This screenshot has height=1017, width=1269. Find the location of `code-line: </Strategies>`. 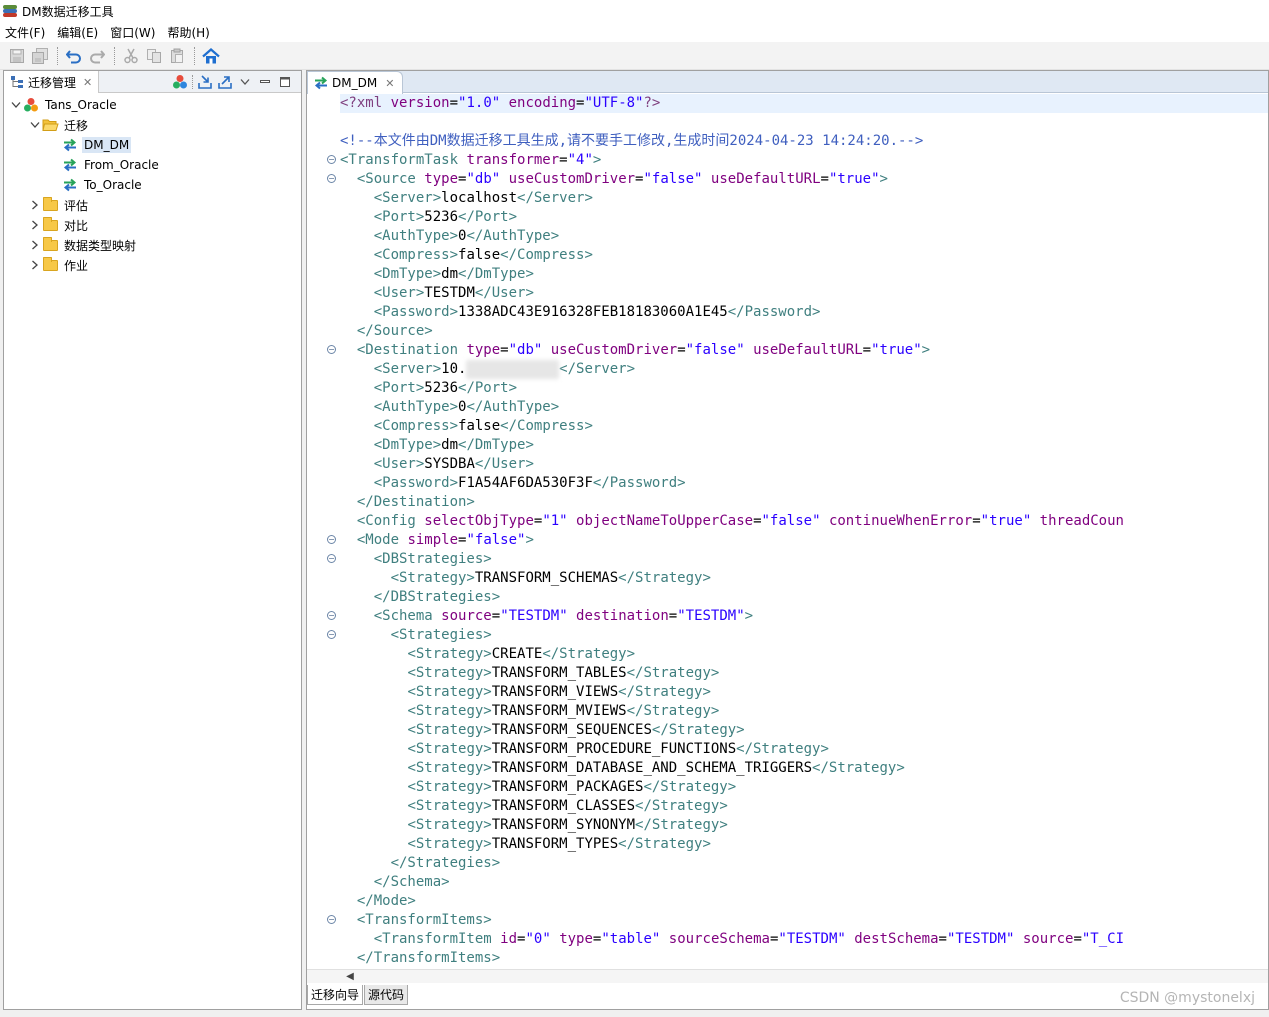

code-line: </Strategies> is located at coordinates (804, 863).